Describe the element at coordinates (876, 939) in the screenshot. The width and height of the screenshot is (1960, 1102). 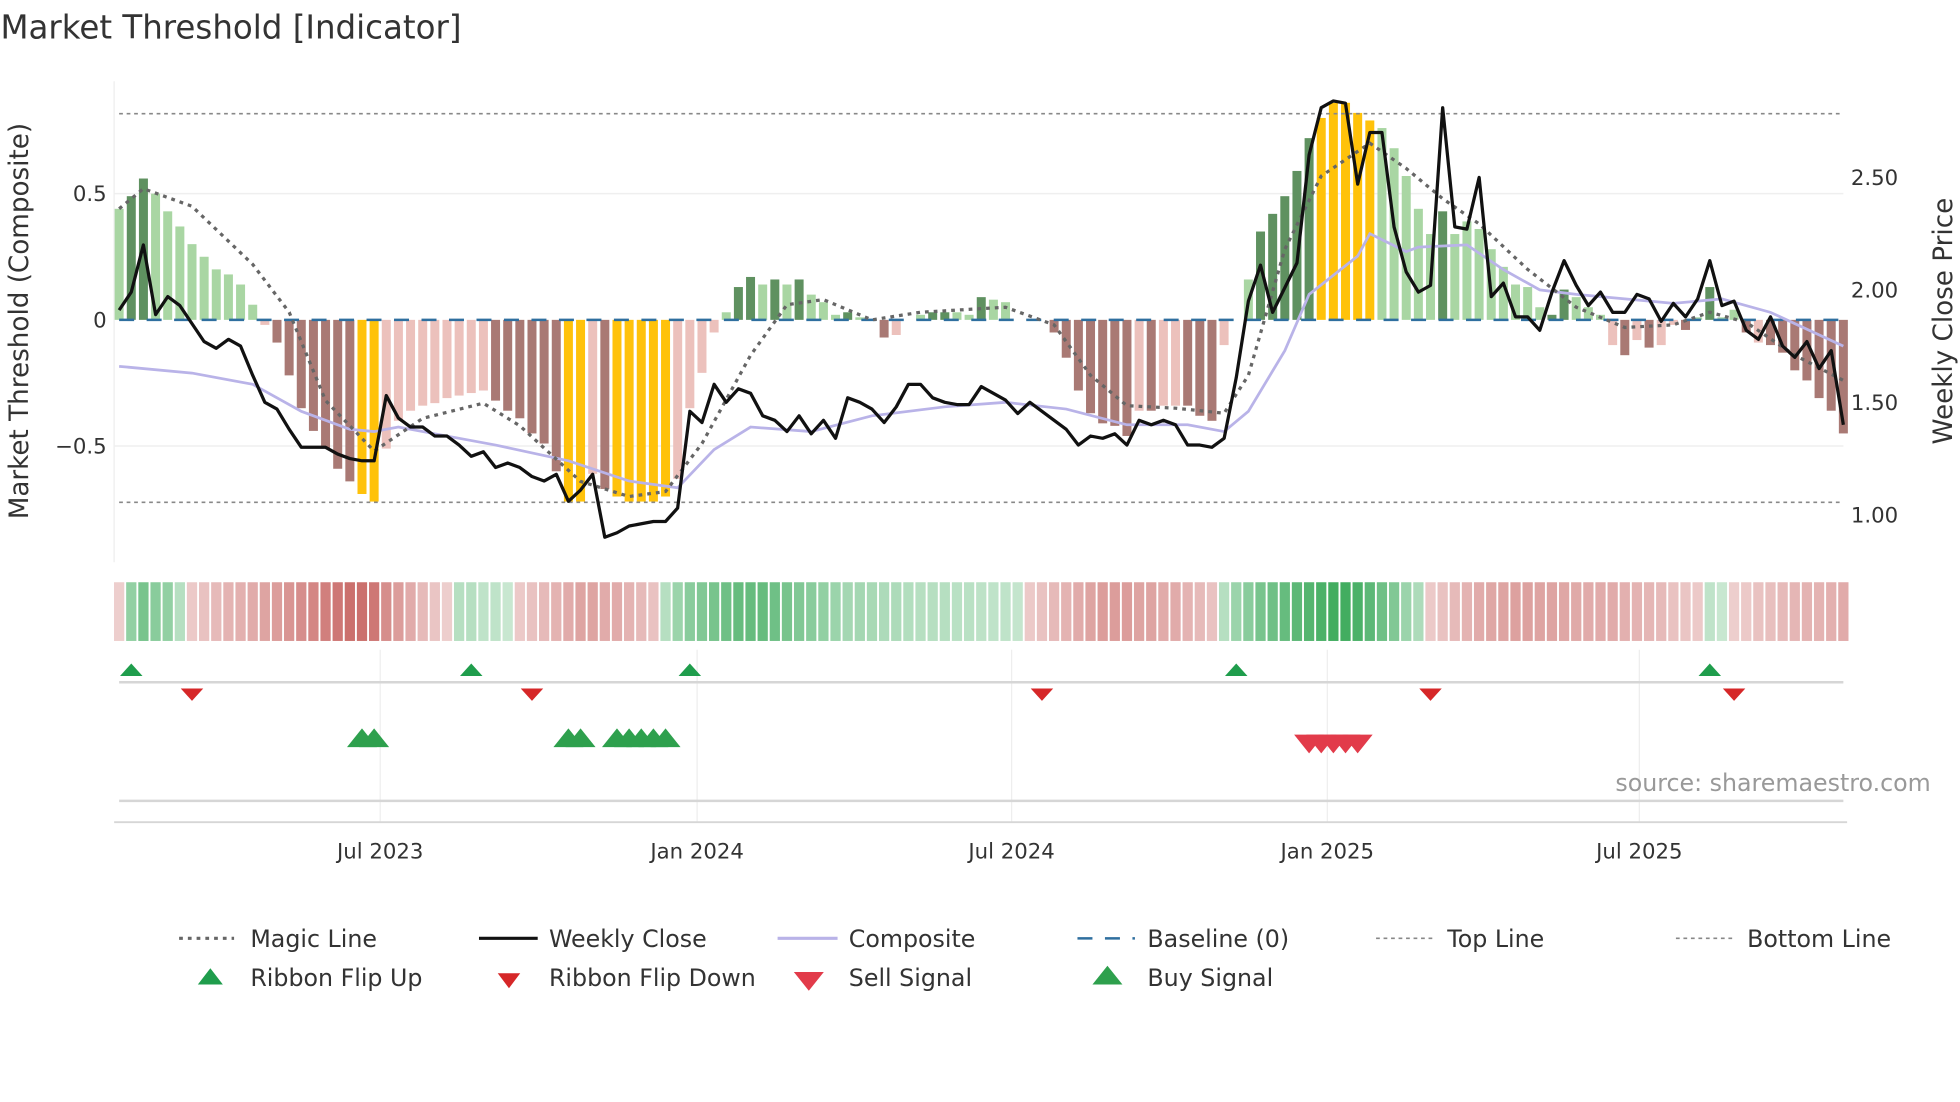
I see `legend-item-composite: Composite` at that location.